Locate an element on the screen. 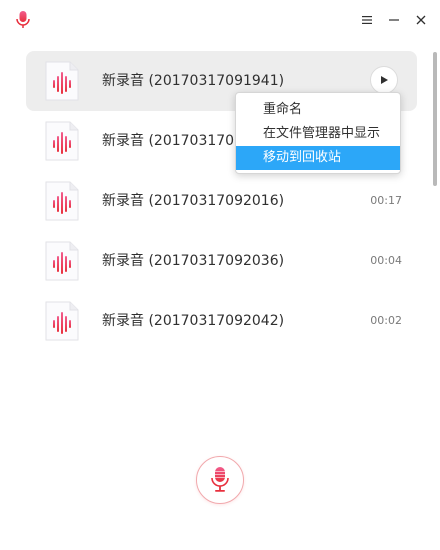 This screenshot has height=550, width=440. menu-item-move-to-trash: 移动到回收站 is located at coordinates (318, 158).